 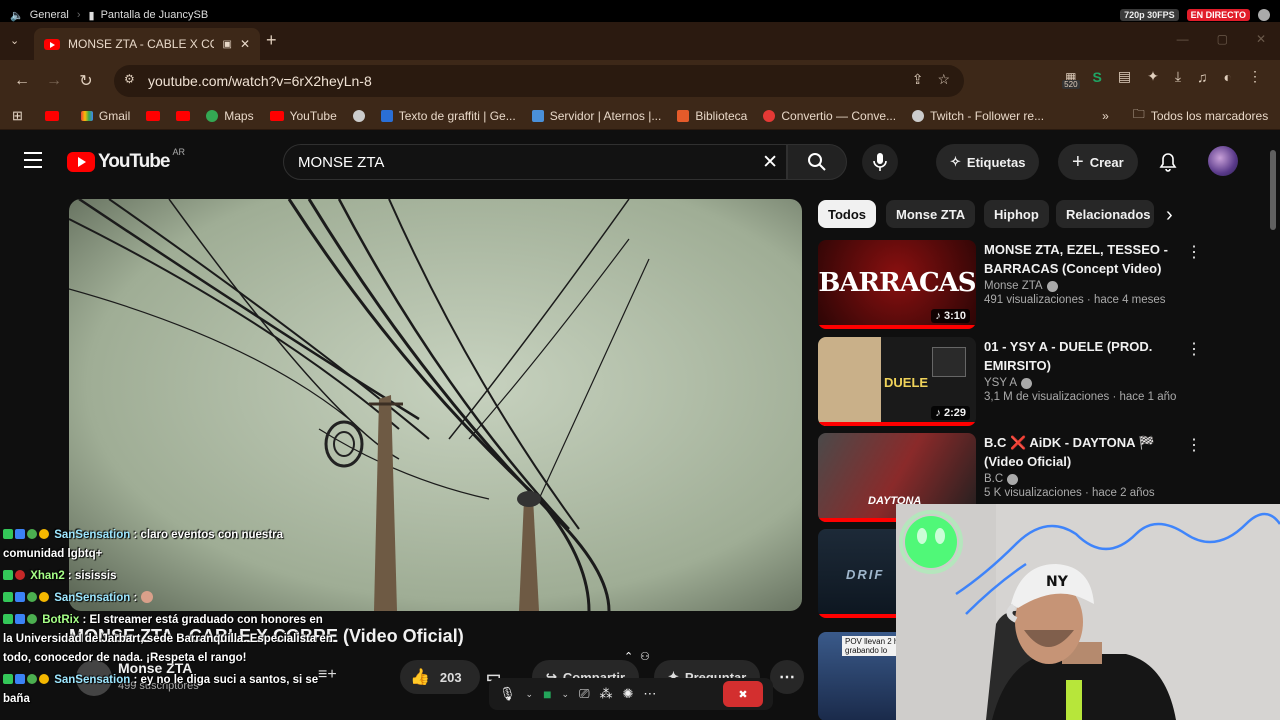 What do you see at coordinates (897, 284) in the screenshot?
I see `video-thumbnail: BARRACAS ♪ 3:10` at bounding box center [897, 284].